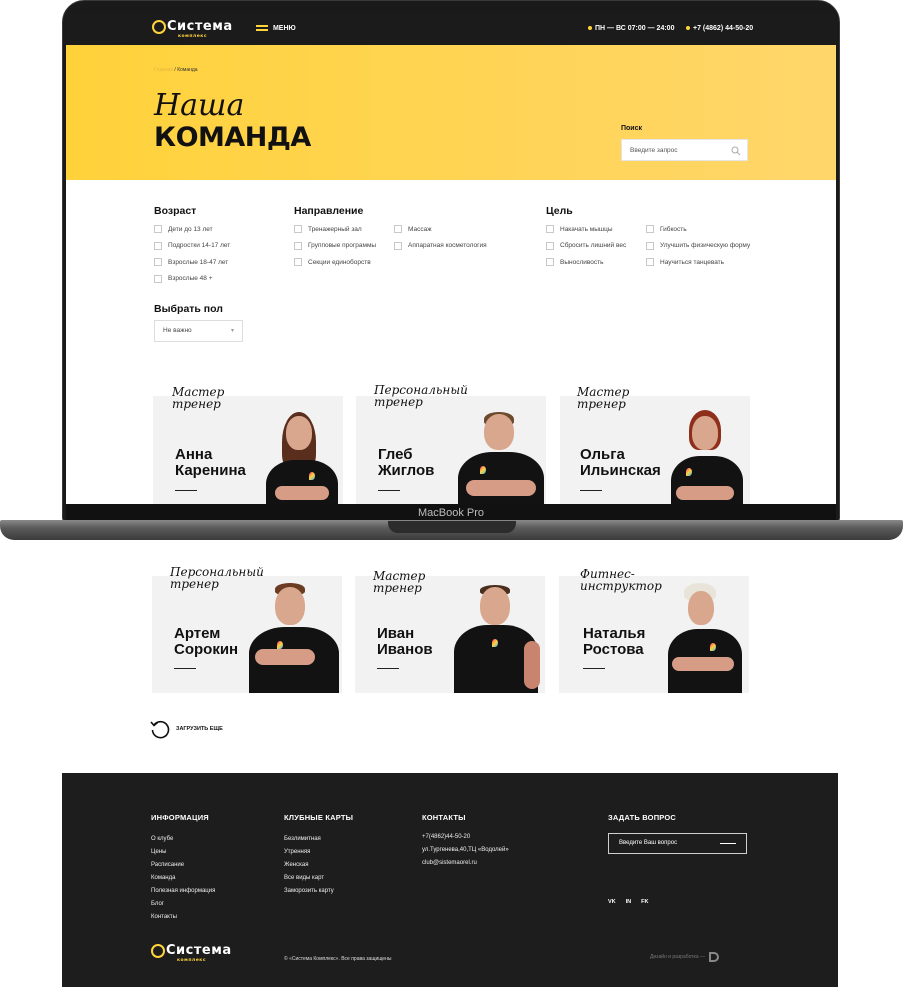 The image size is (903, 987). What do you see at coordinates (192, 245) in the screenshot?
I see `checkbox-age-teens: Подростки 14-17 лет` at bounding box center [192, 245].